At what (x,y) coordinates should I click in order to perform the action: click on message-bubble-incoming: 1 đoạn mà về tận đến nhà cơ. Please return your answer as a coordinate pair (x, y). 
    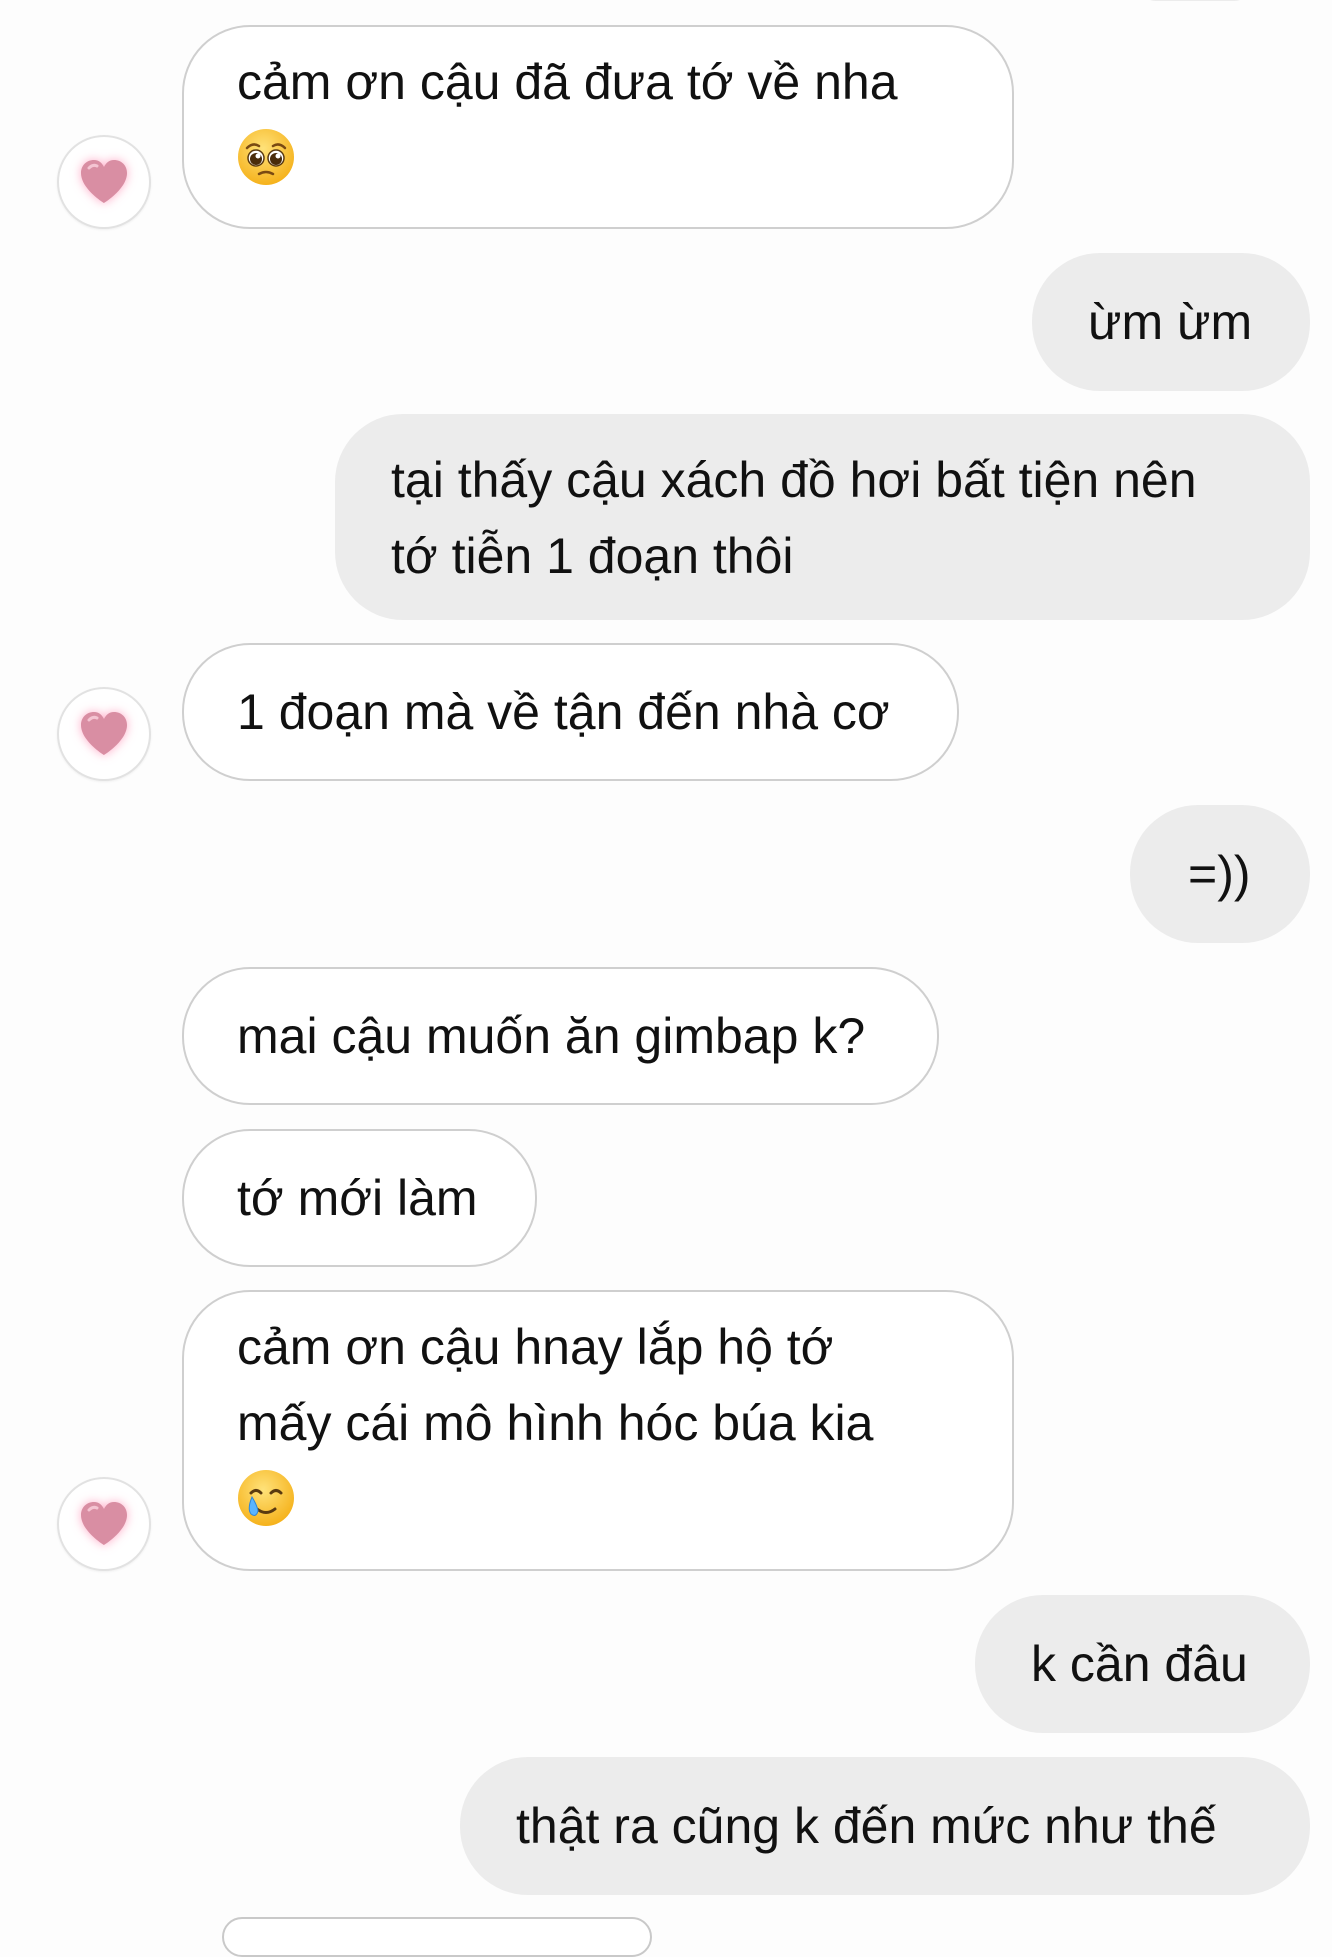
    Looking at the image, I should click on (570, 712).